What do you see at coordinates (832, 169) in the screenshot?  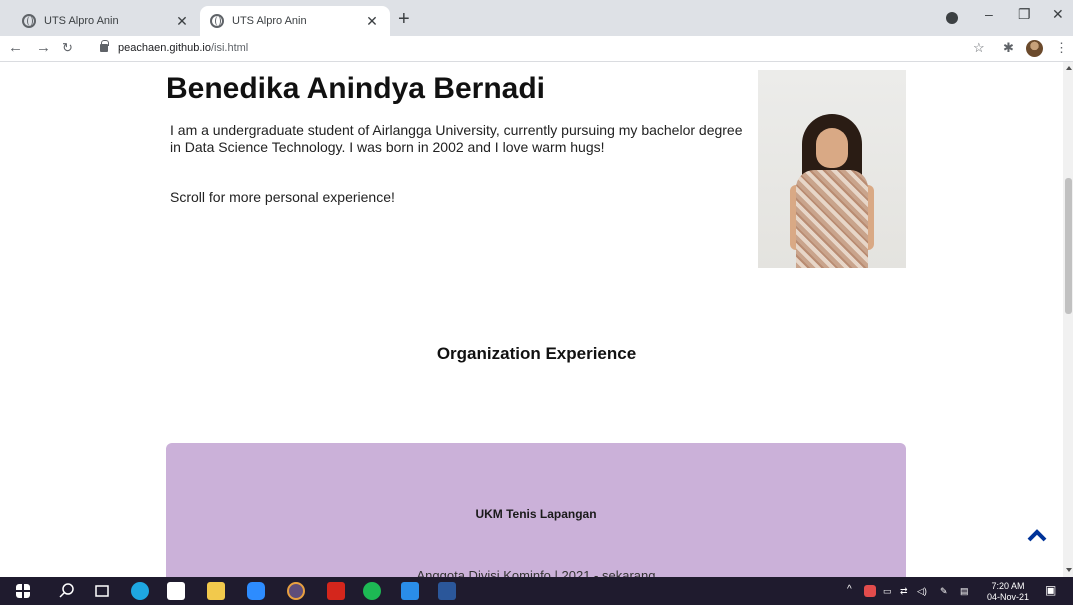 I see `profile-photo` at bounding box center [832, 169].